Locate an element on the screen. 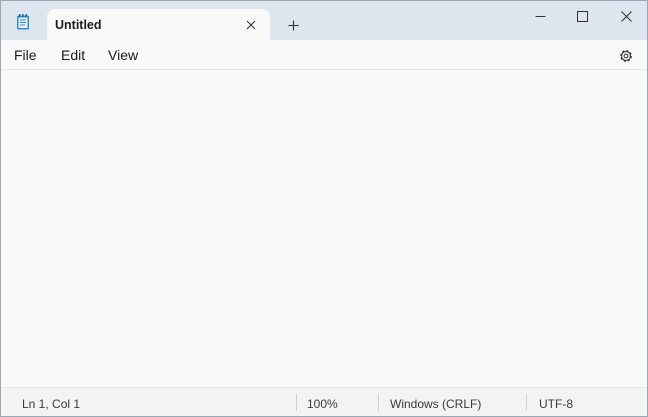 The image size is (648, 417). line-ending: Windows (CRLF) is located at coordinates (435, 404).